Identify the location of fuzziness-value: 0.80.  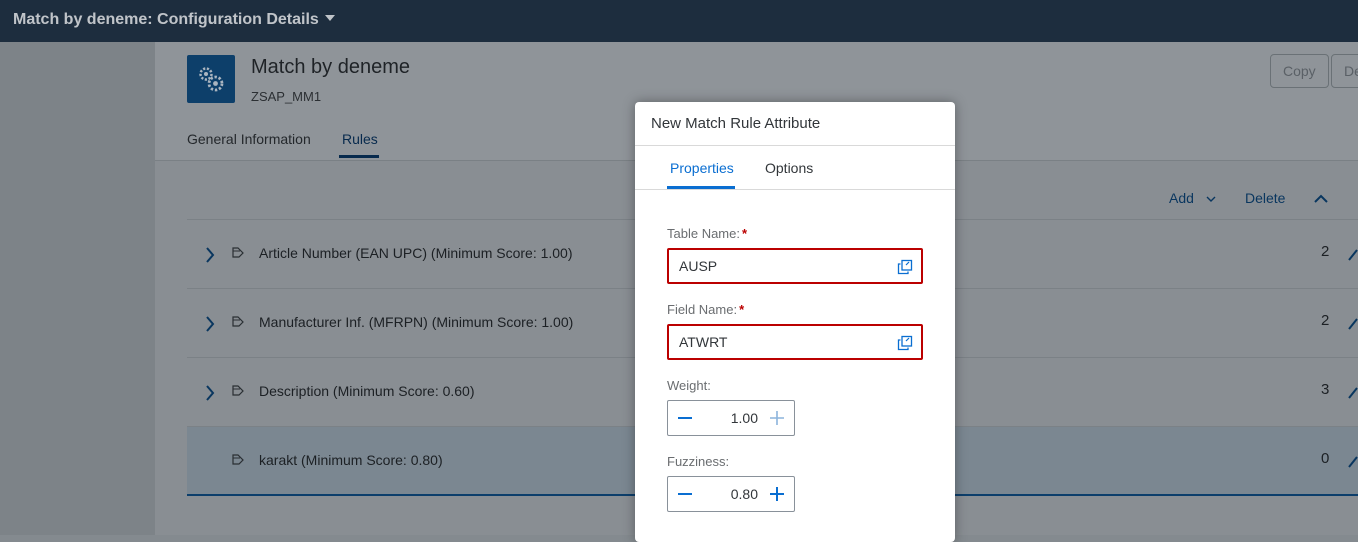
(728, 494).